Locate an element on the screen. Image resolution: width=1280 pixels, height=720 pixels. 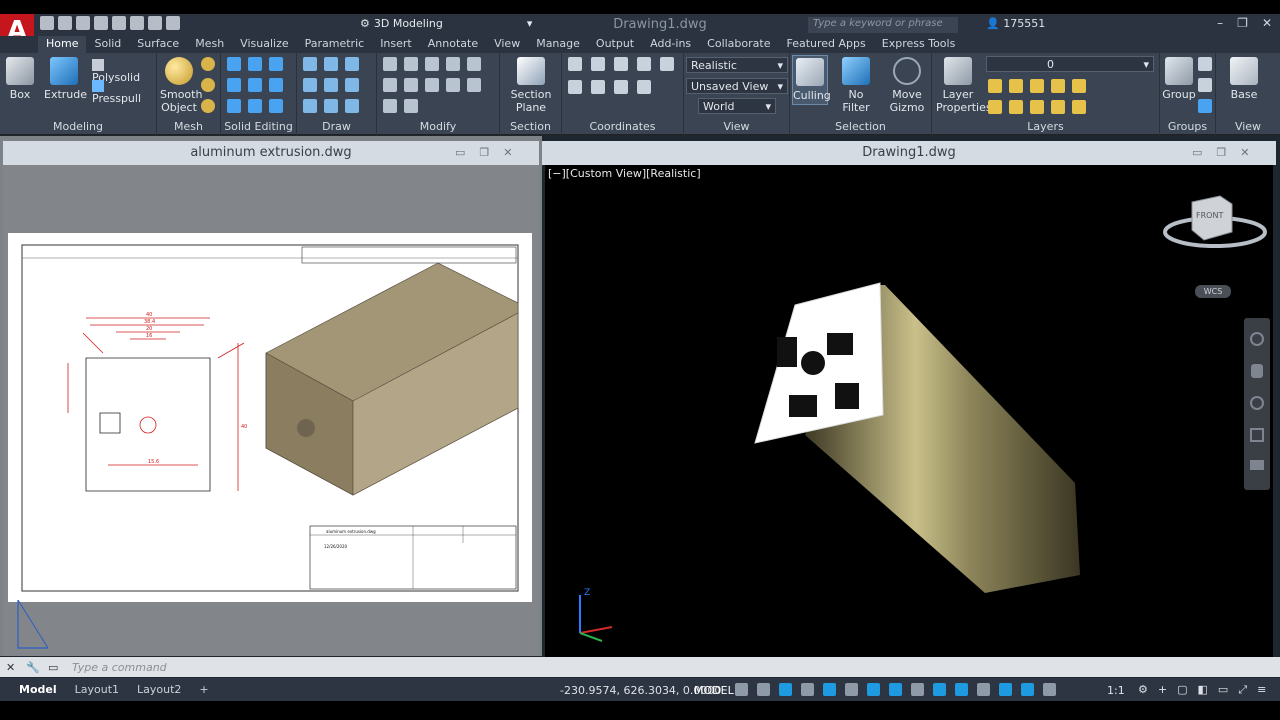
maximize-icon: ❐ is located at coordinates (484, 152).